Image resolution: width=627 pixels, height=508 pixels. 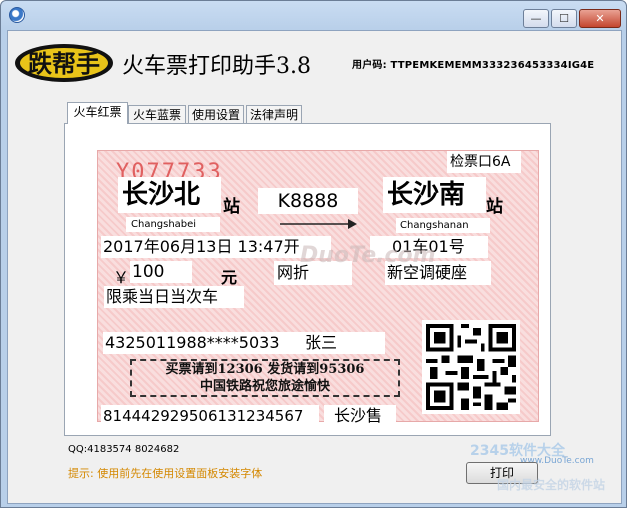 I want to click on passenger-id-field: 4325011988****5033, so click(x=203, y=343).